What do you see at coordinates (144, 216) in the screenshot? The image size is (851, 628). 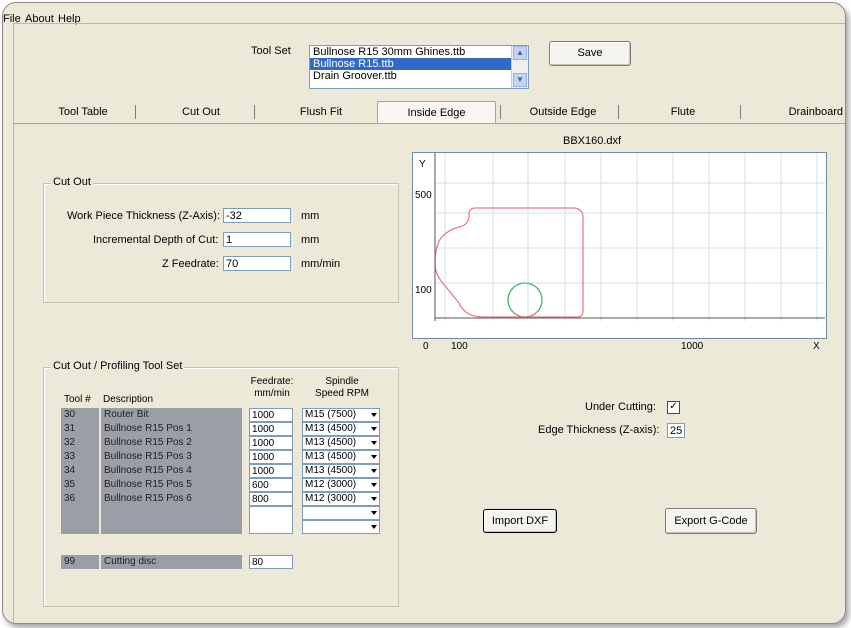 I see `thickness-label: Work Piece Thickness (Z-Axis):` at bounding box center [144, 216].